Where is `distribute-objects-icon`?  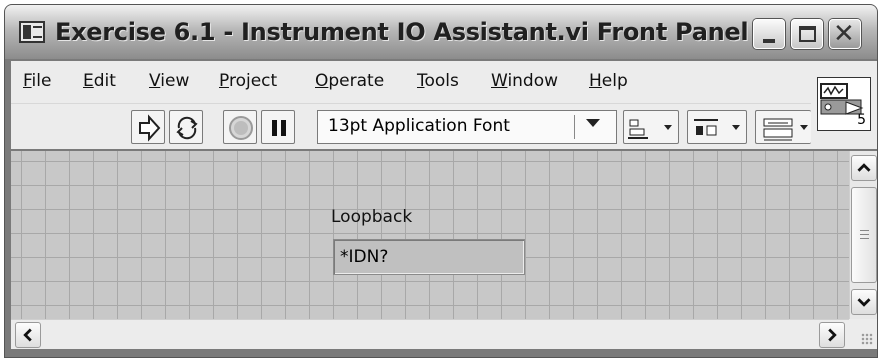 distribute-objects-icon is located at coordinates (717, 127).